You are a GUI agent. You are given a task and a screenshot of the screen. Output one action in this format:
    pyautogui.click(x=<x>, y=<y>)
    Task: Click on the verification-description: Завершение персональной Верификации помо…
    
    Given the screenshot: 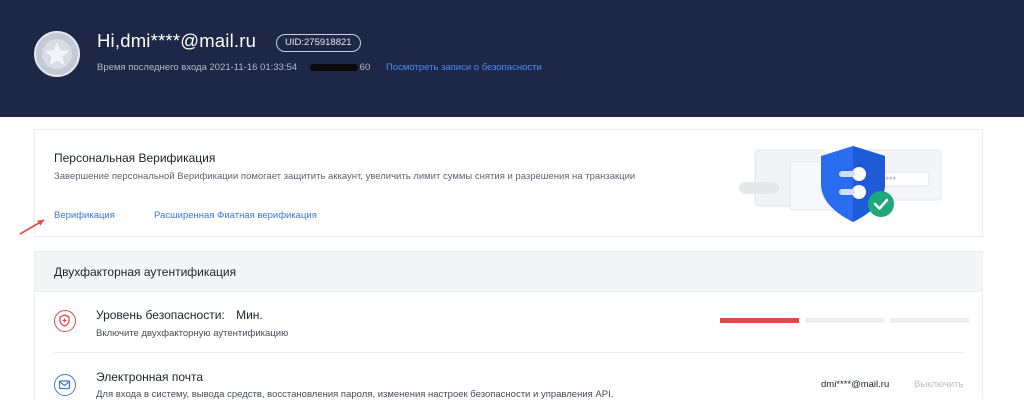 What is the action you would take?
    pyautogui.click(x=345, y=176)
    